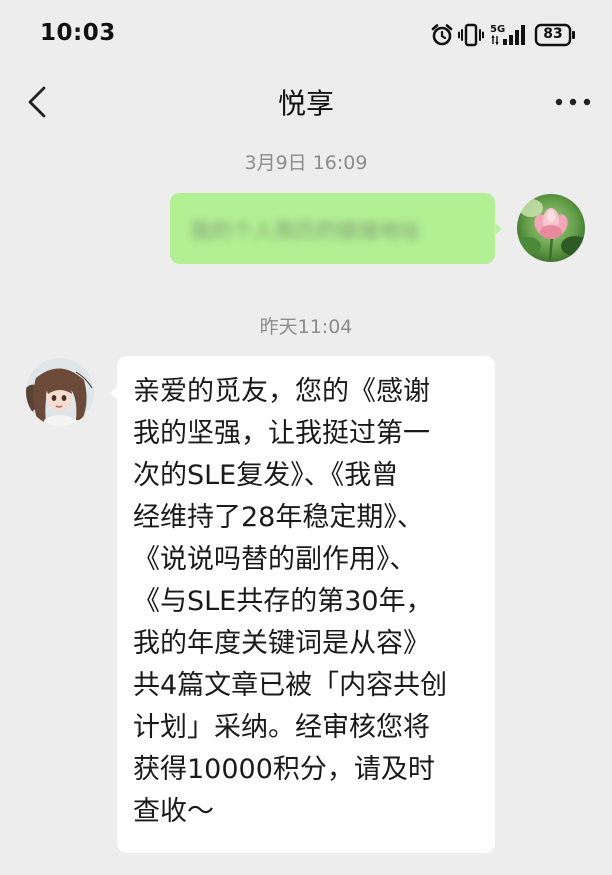  What do you see at coordinates (306, 327) in the screenshot?
I see `message-timestamp: 昨天11:04` at bounding box center [306, 327].